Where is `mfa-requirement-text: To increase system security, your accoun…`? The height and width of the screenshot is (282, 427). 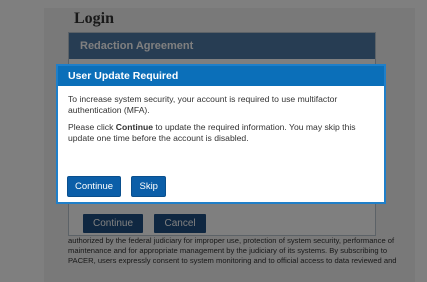
mfa-requirement-text: To increase system security, your accoun… is located at coordinates (203, 104).